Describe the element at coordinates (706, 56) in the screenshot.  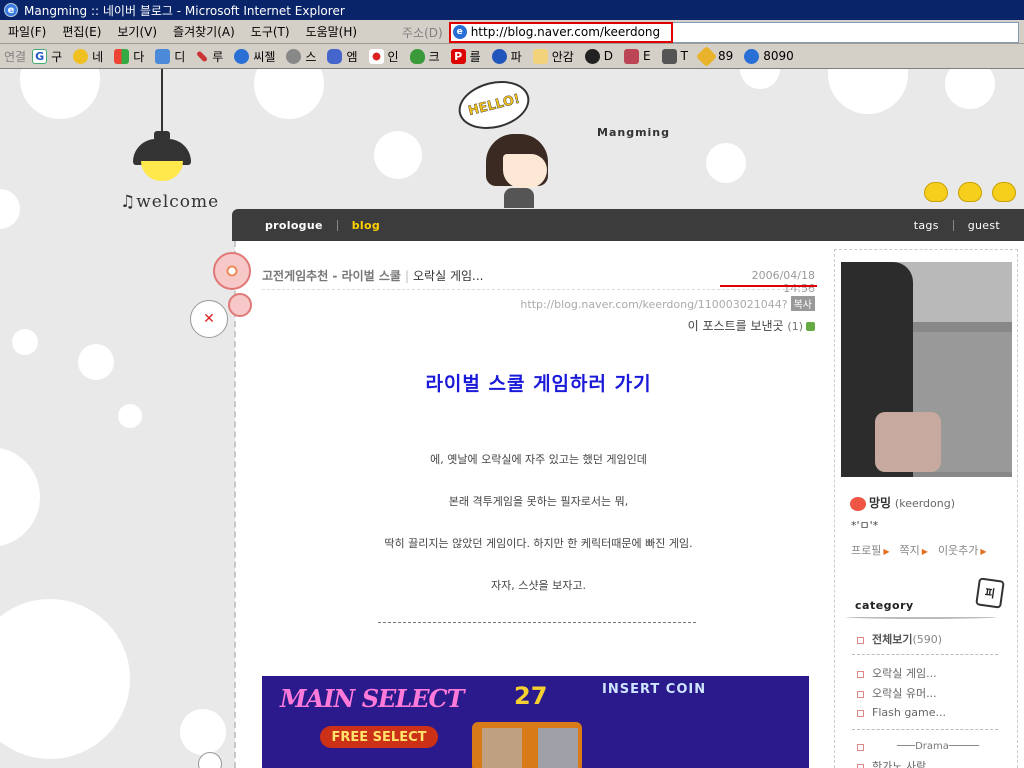
I see `puzzle-icon` at that location.